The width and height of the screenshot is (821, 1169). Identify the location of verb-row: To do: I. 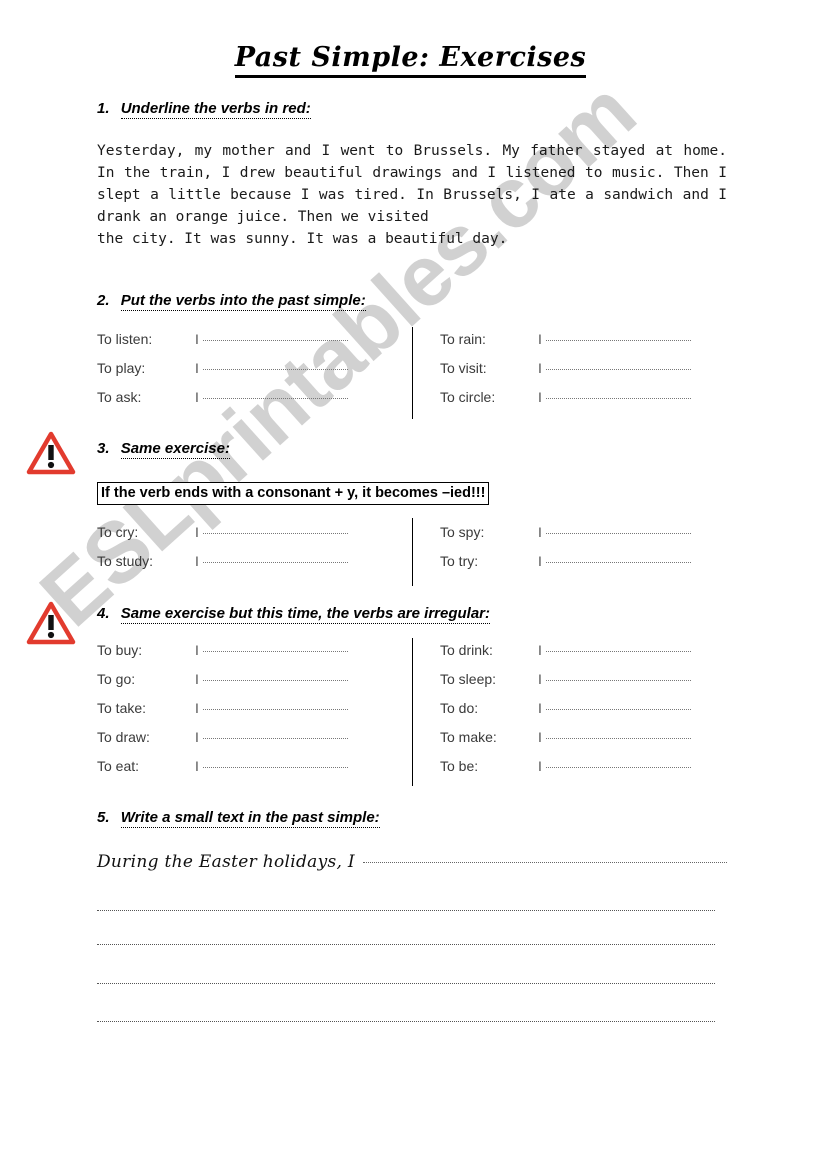
(565, 714).